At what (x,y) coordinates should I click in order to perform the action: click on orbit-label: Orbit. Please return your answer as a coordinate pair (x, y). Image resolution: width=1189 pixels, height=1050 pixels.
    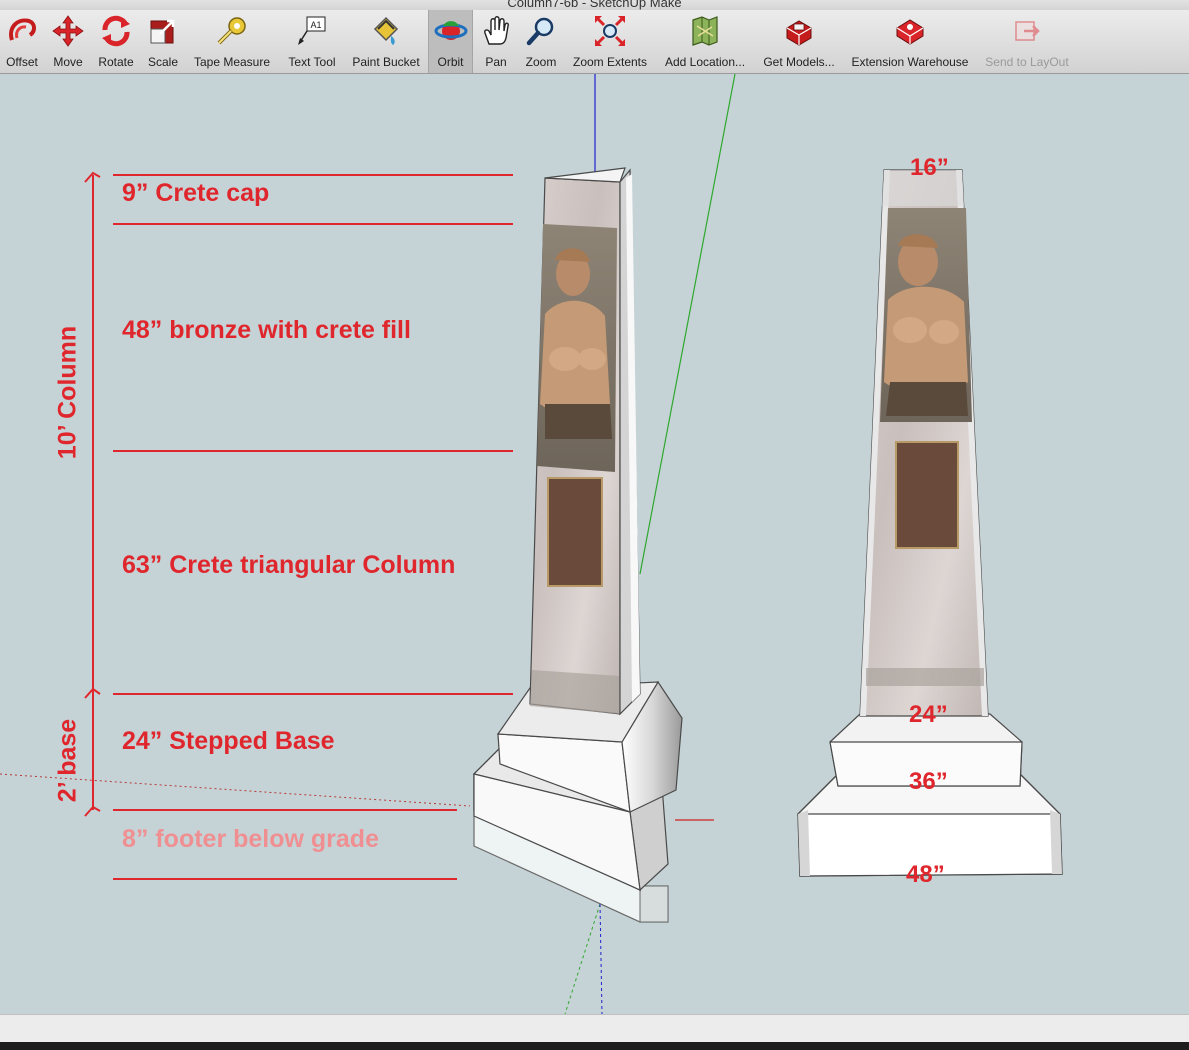
    Looking at the image, I should click on (450, 62).